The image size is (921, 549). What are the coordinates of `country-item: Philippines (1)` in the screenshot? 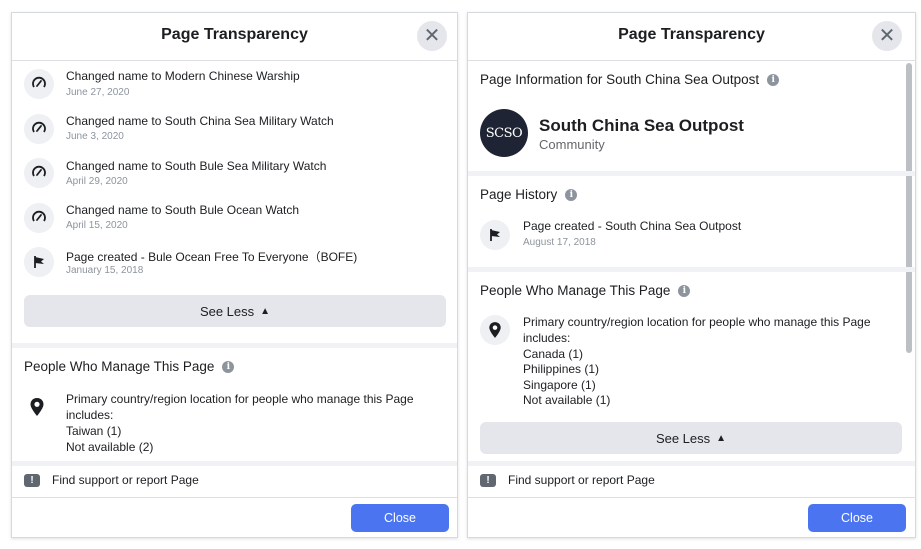 It's located at (561, 369).